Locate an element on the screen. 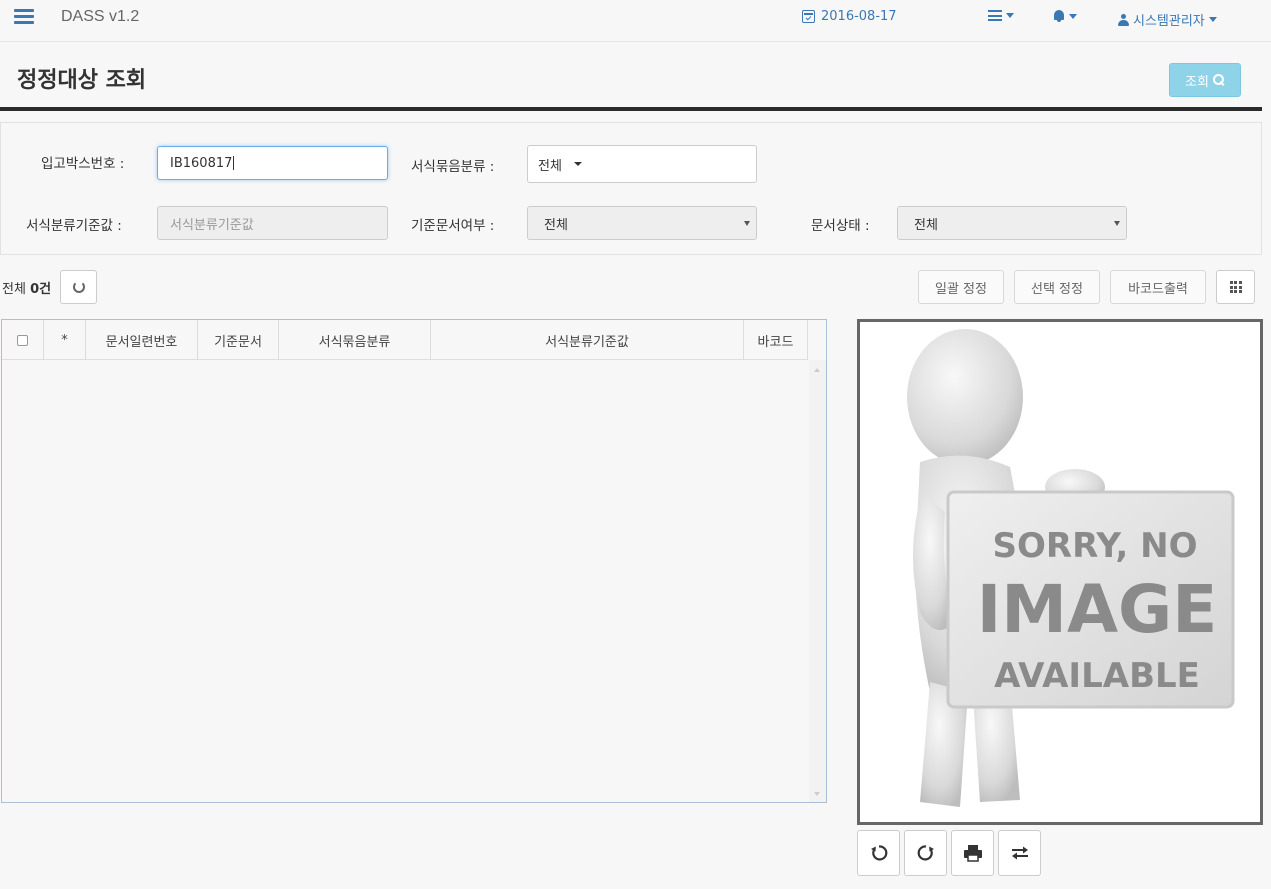  user-icon is located at coordinates (1123, 19).